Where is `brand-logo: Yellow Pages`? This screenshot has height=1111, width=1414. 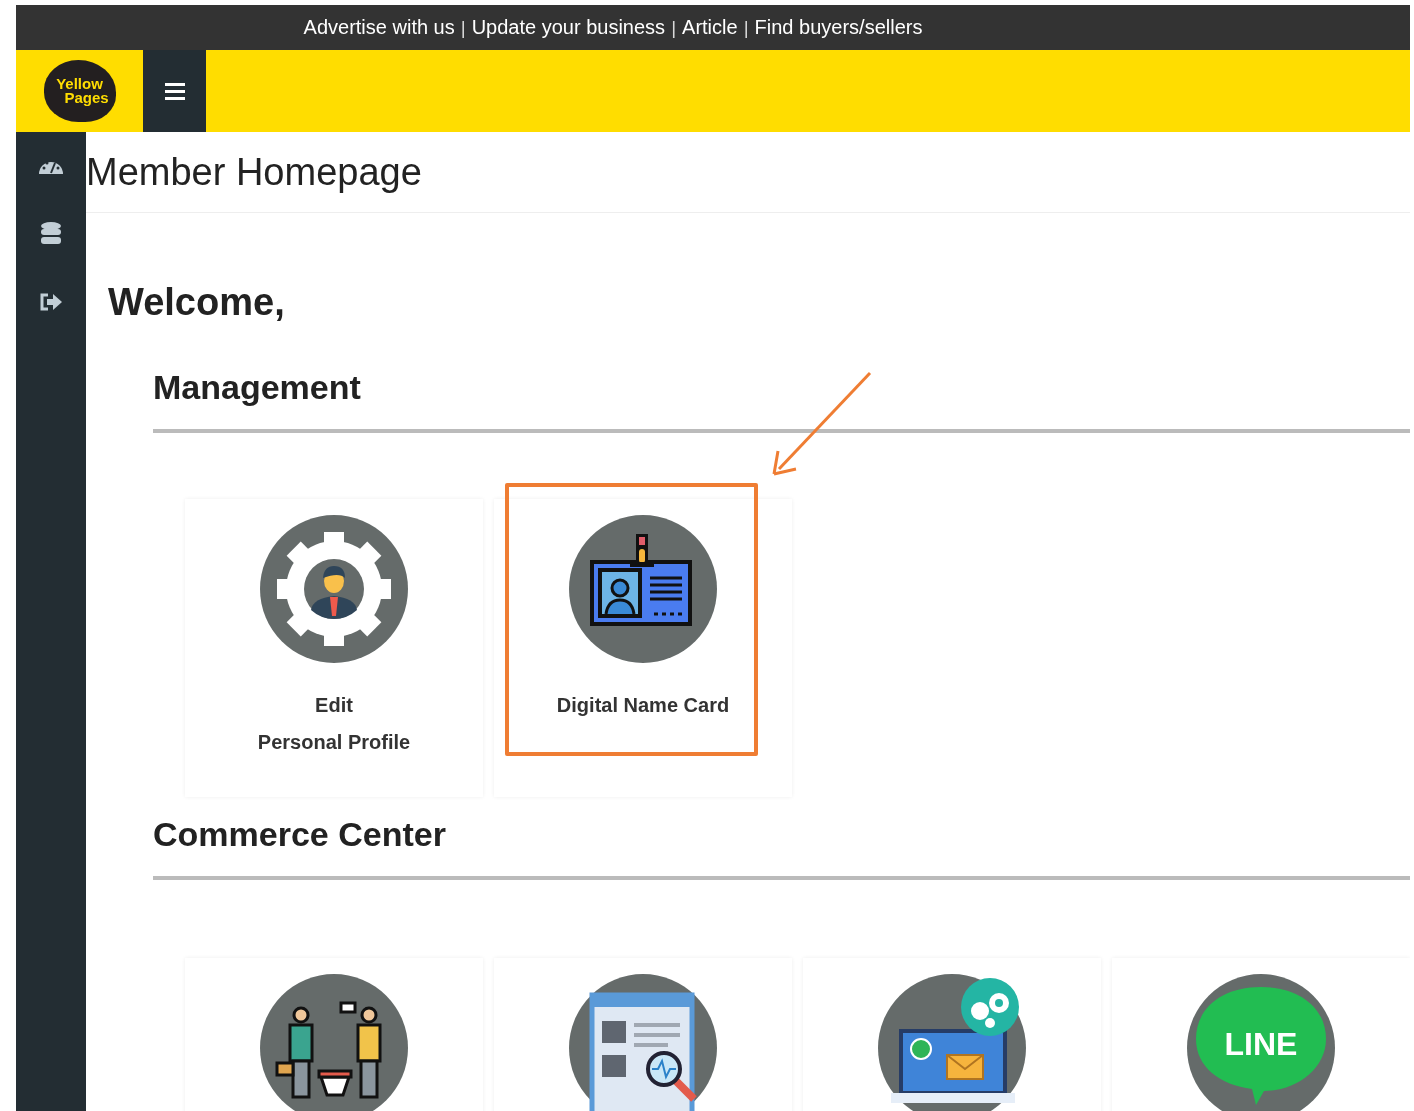 brand-logo: Yellow Pages is located at coordinates (79, 91).